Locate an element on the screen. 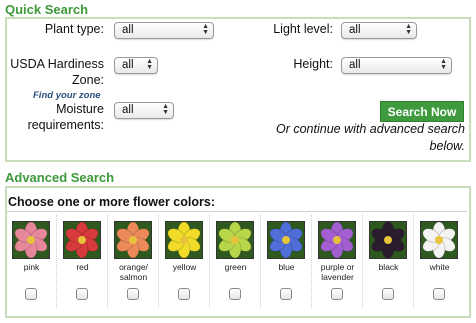 Image resolution: width=476 pixels, height=323 pixels. blue-flower-icon is located at coordinates (286, 240).